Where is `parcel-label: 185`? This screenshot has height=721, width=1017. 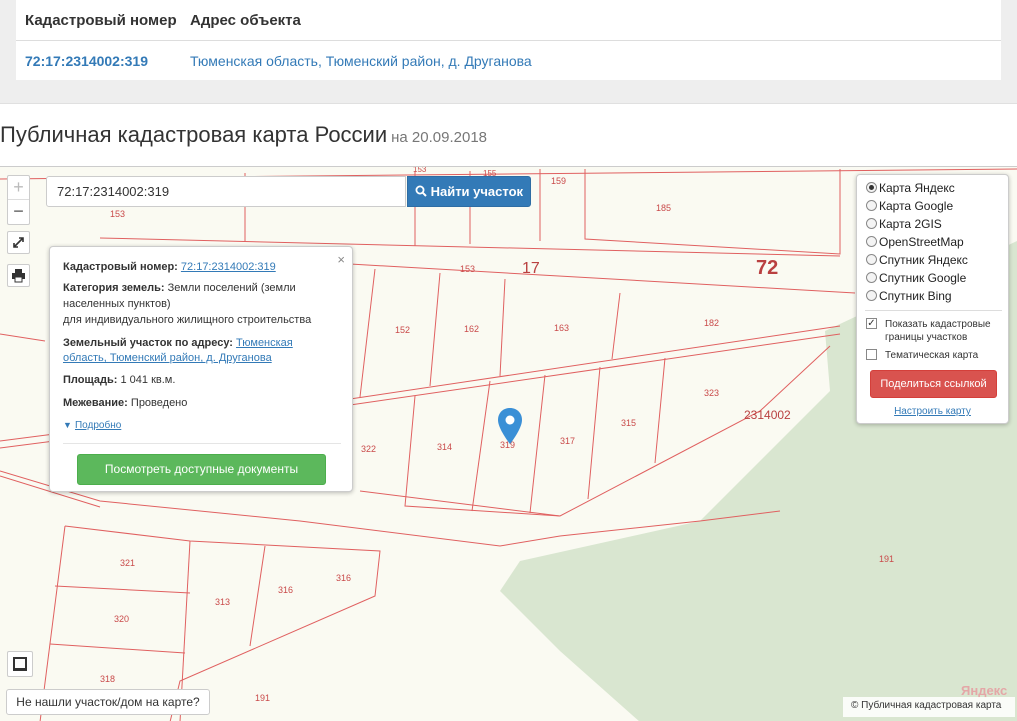 parcel-label: 185 is located at coordinates (664, 208).